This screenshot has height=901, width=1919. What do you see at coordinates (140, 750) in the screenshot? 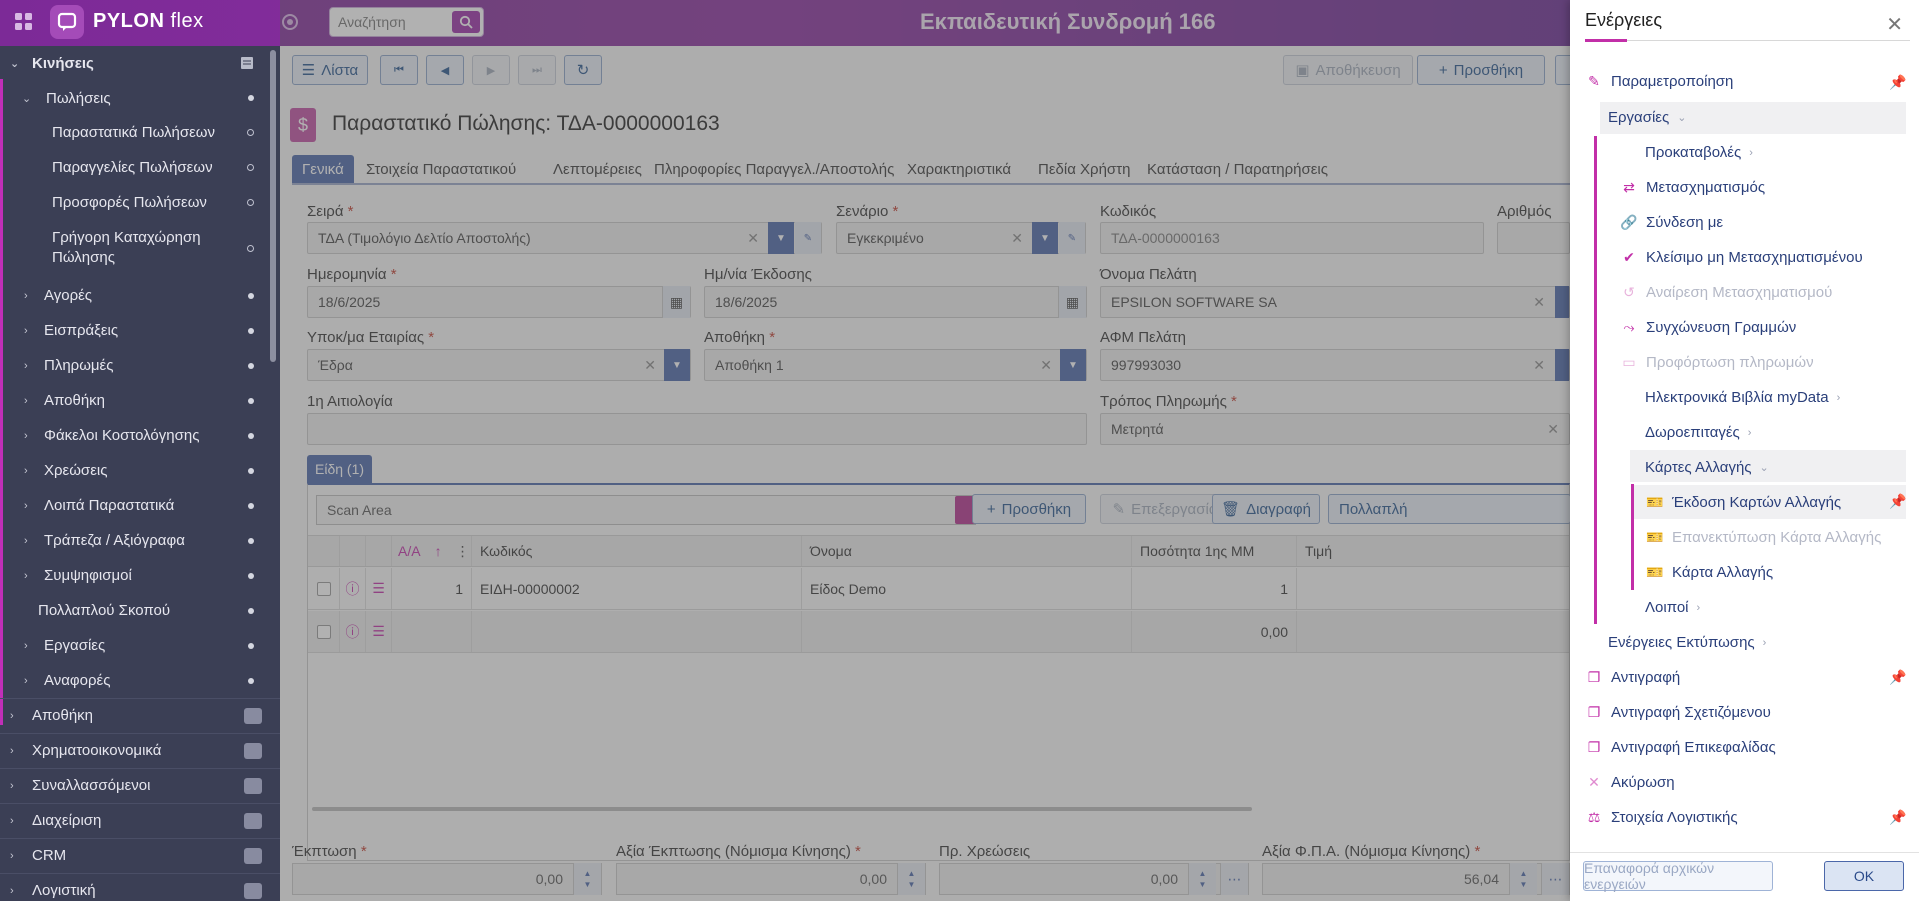
I see `sidebar-section-xrimatooikonomika: › Χρηματοοικονομικά` at bounding box center [140, 750].